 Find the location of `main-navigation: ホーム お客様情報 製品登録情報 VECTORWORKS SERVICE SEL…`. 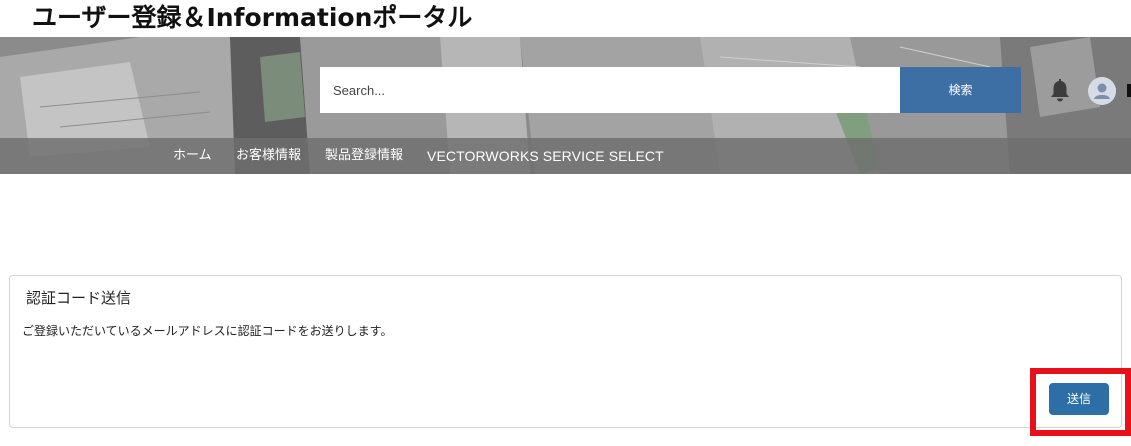

main-navigation: ホーム お客様情報 製品登録情報 VECTORWORKS SERVICE SEL… is located at coordinates (565, 156).